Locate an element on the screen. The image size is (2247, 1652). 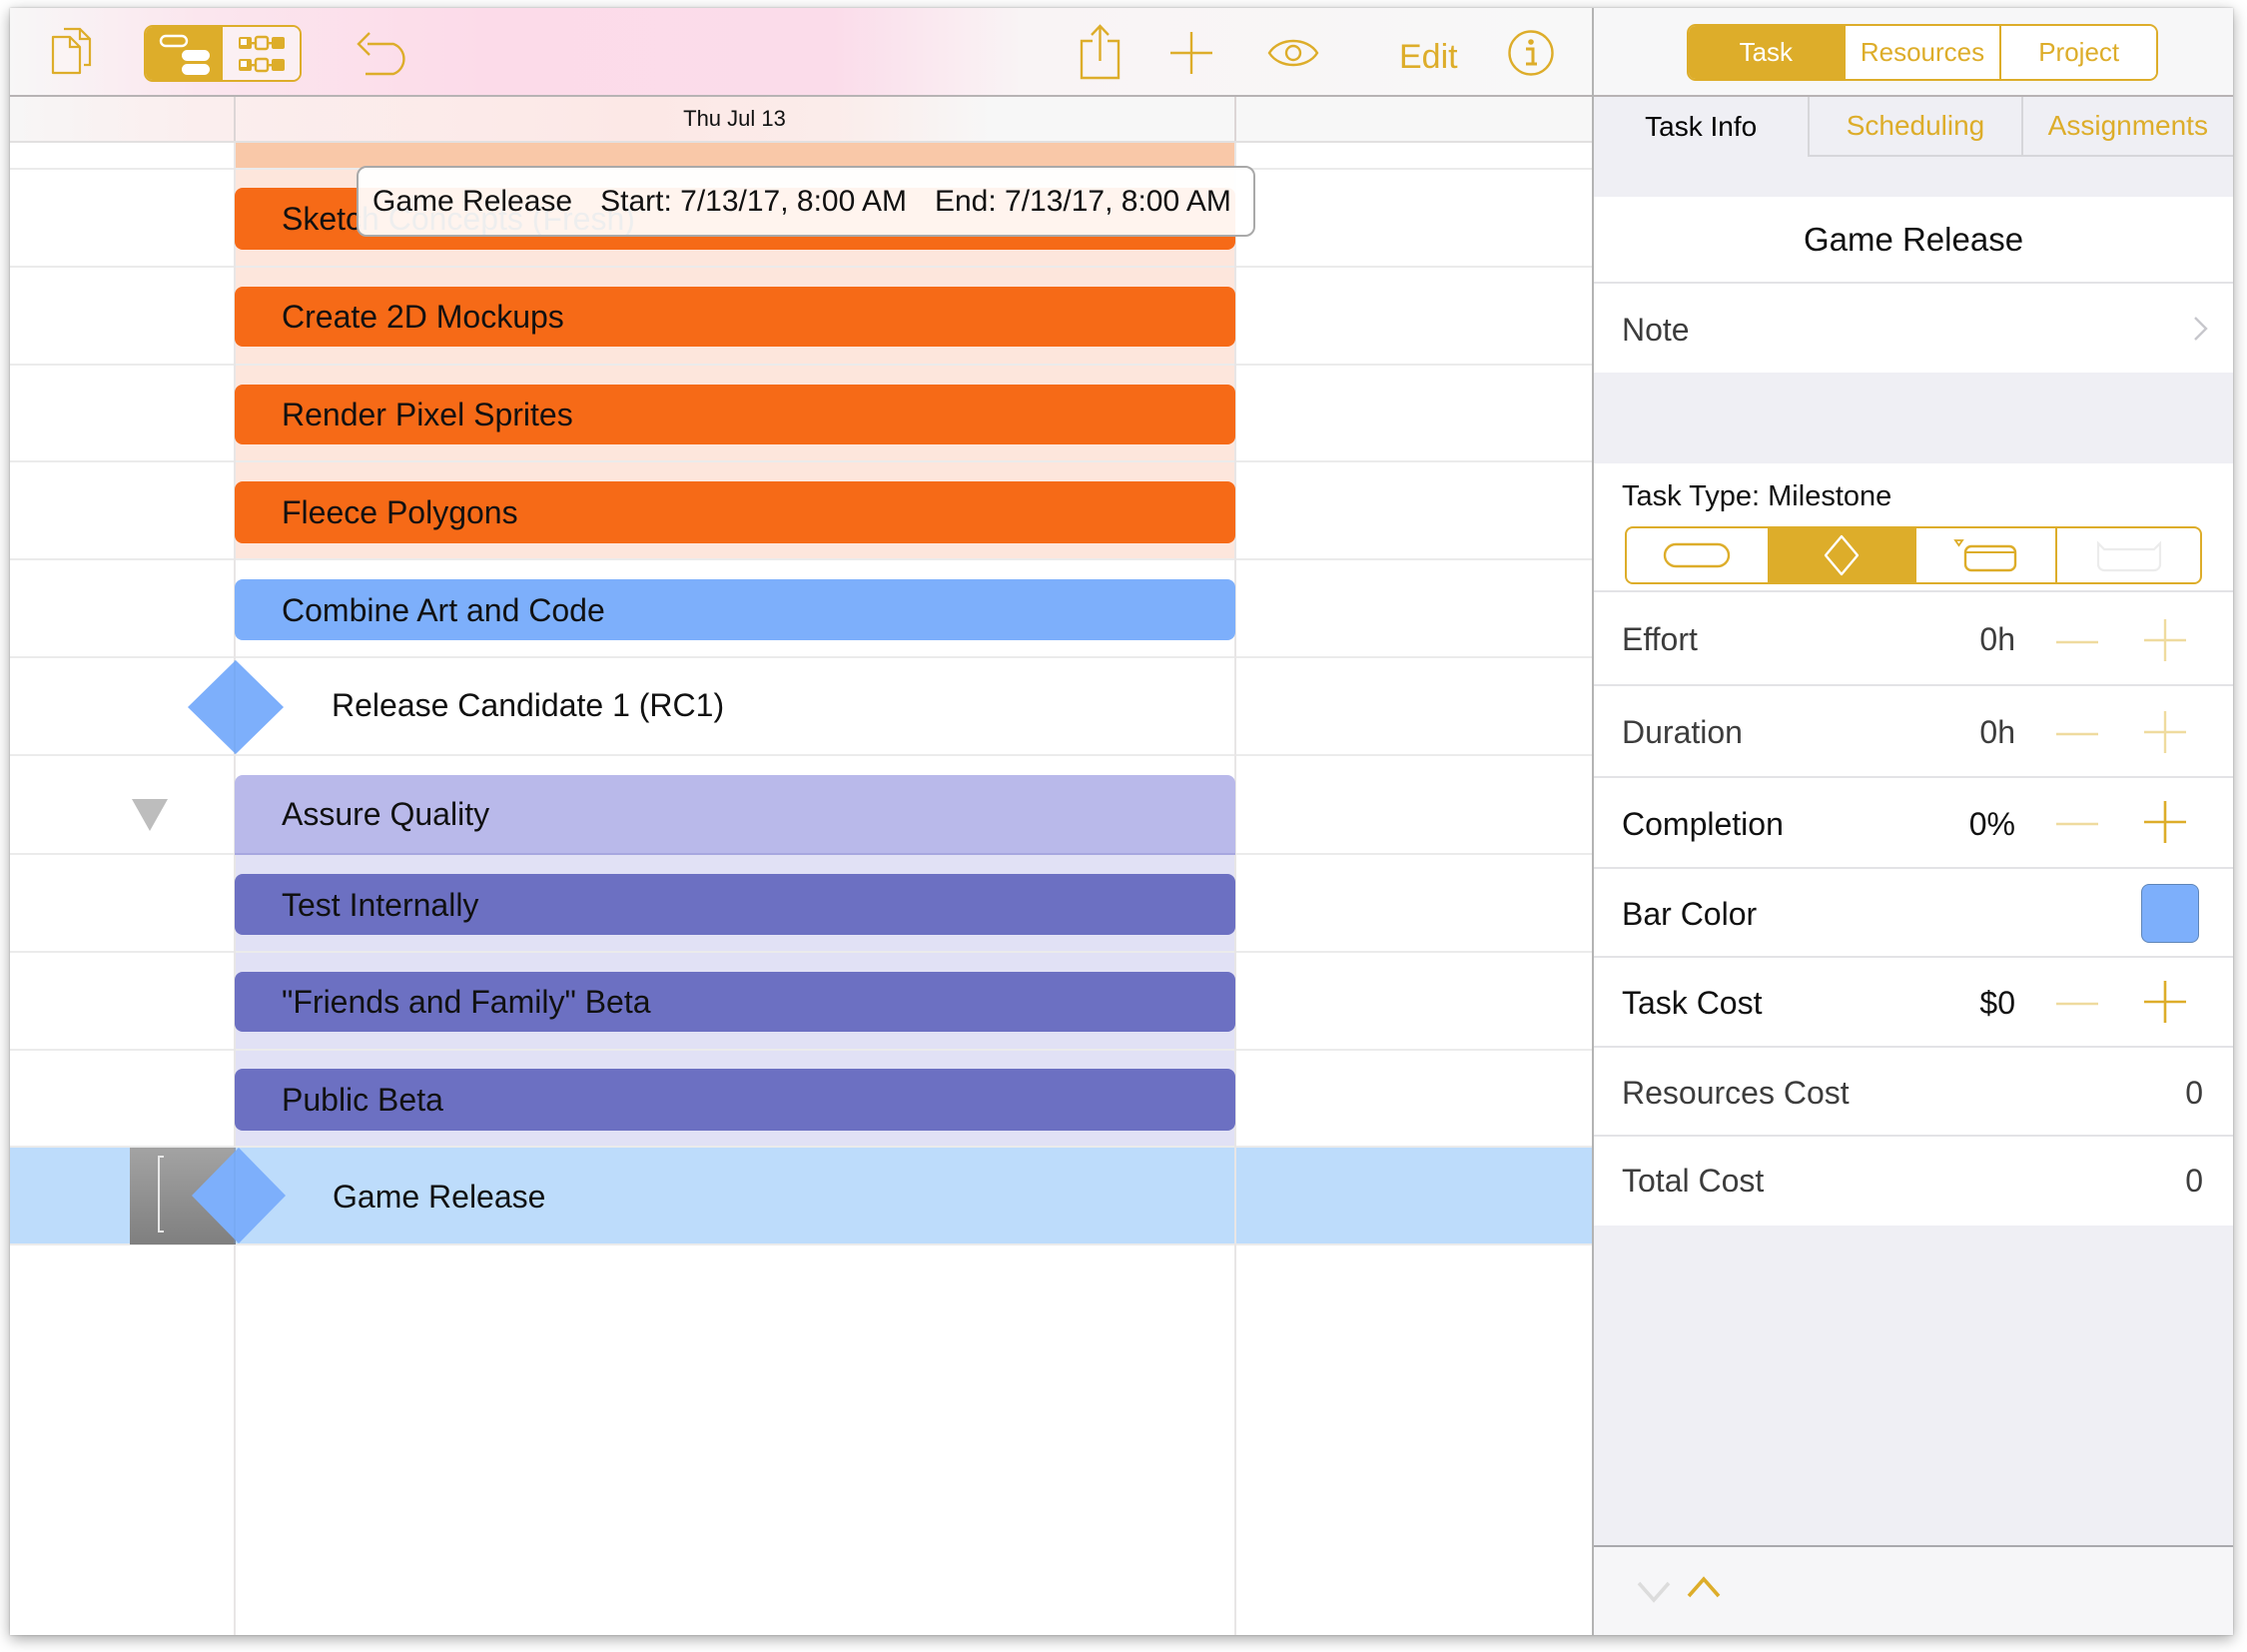
task-cost-increment-button is located at coordinates (2165, 1004).